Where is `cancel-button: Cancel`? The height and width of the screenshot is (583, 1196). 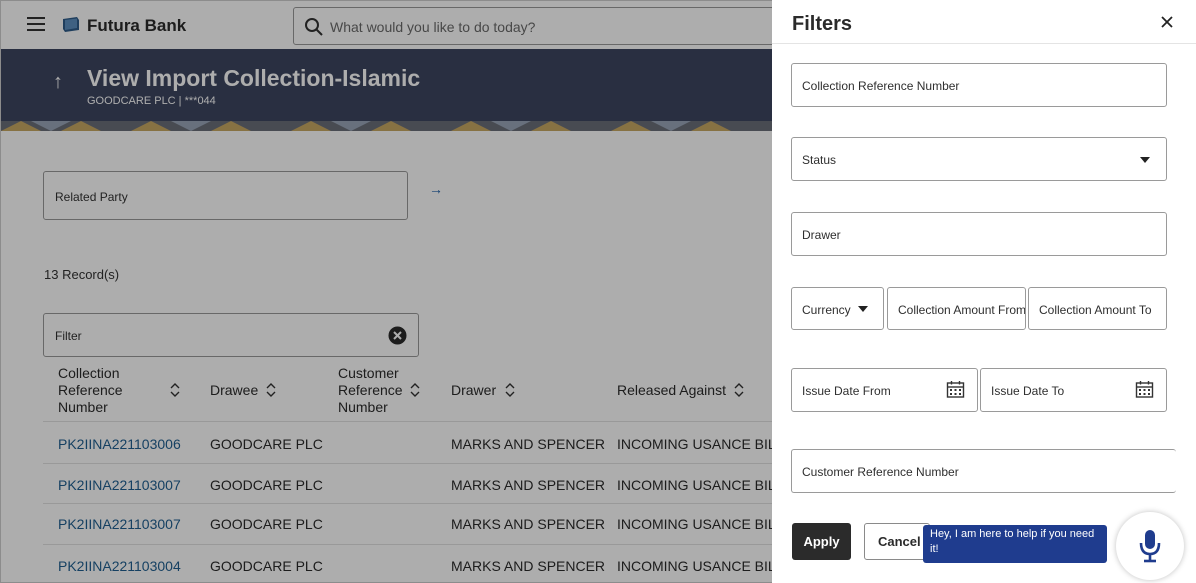
cancel-button: Cancel is located at coordinates (897, 541).